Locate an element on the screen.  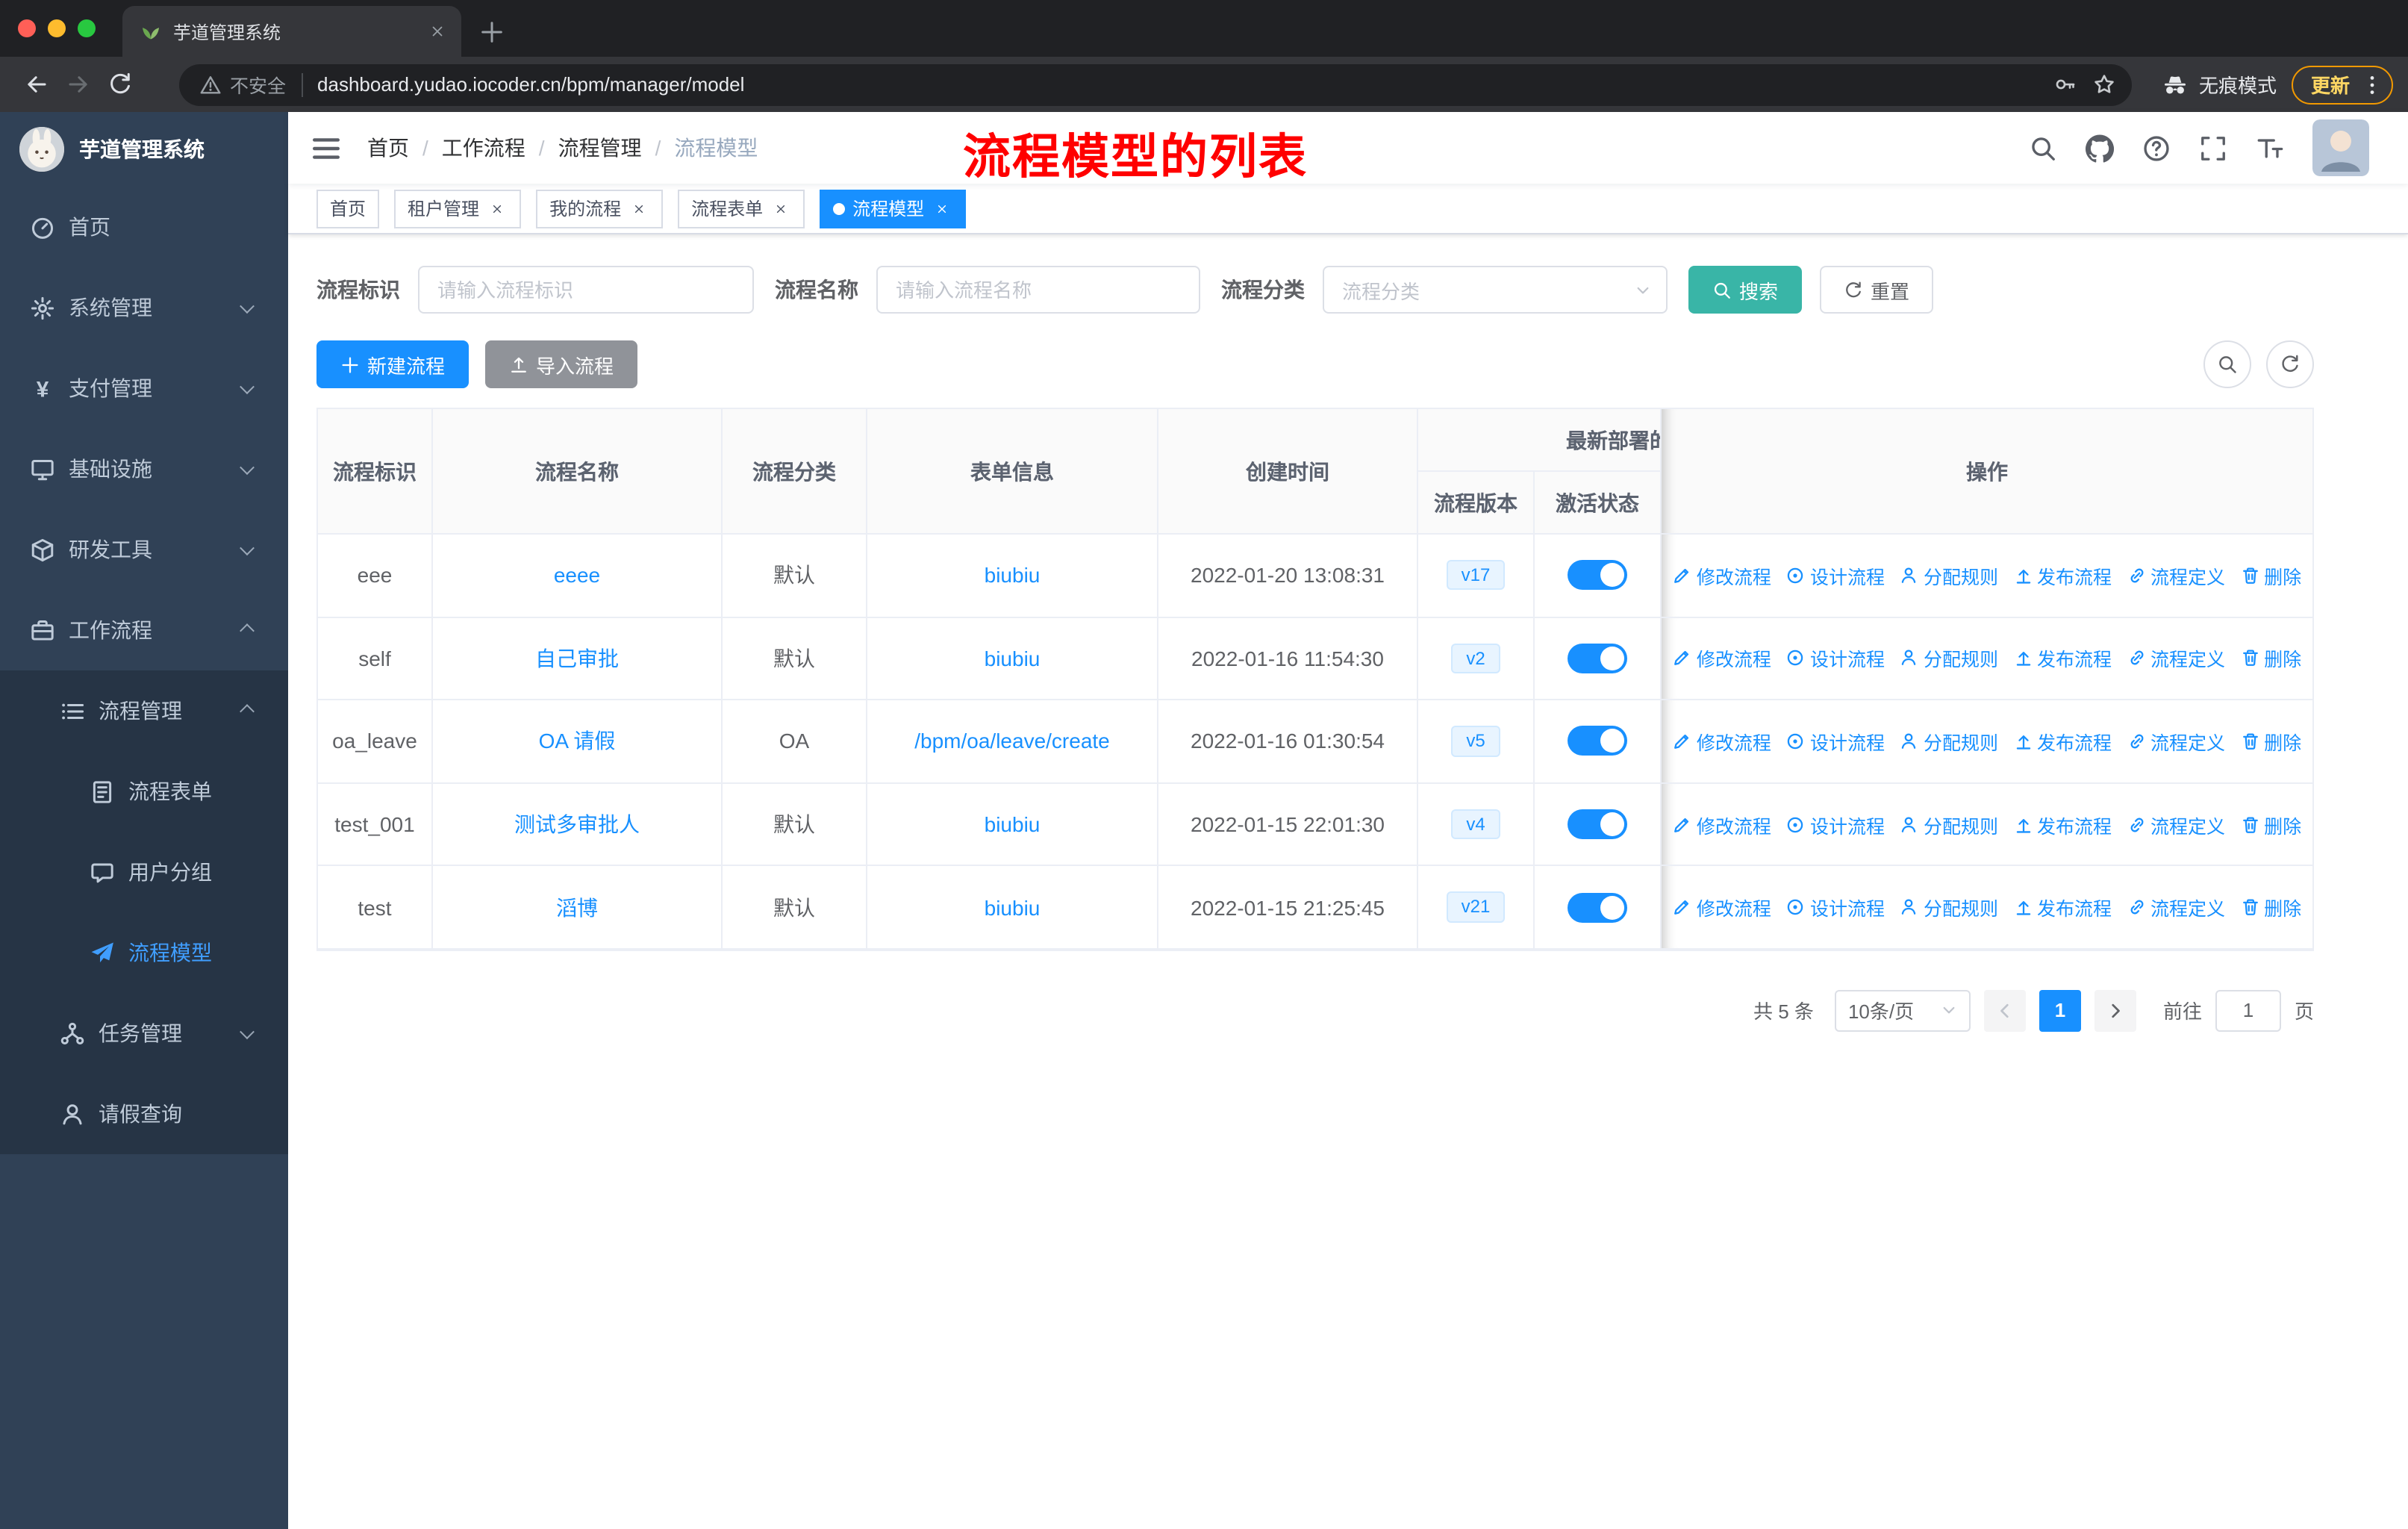
window-close-button is located at coordinates (27, 28).